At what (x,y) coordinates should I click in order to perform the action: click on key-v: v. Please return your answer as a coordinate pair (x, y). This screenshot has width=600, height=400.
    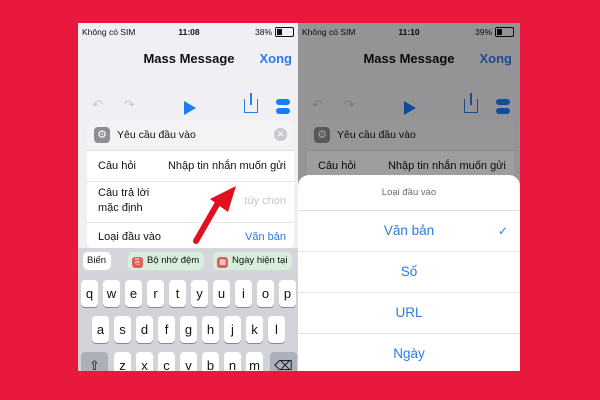
    Looking at the image, I should click on (188, 361).